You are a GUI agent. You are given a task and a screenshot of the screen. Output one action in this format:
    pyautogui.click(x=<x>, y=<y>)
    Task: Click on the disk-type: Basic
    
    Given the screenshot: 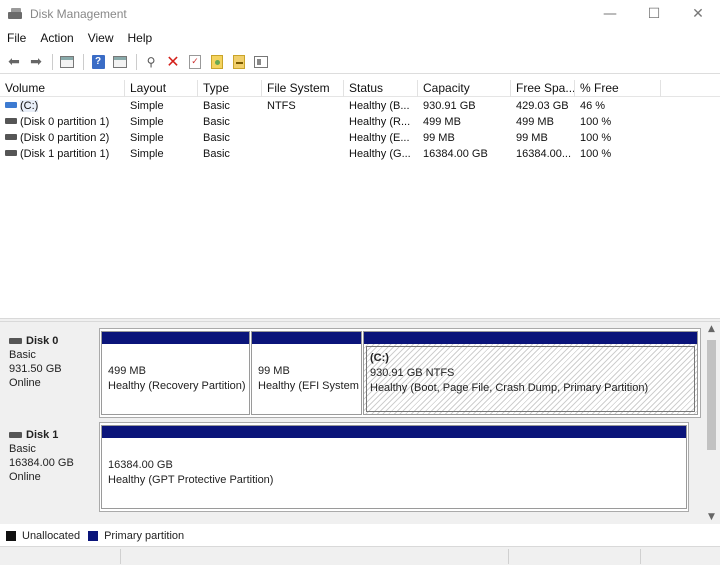 What is the action you would take?
    pyautogui.click(x=22, y=449)
    